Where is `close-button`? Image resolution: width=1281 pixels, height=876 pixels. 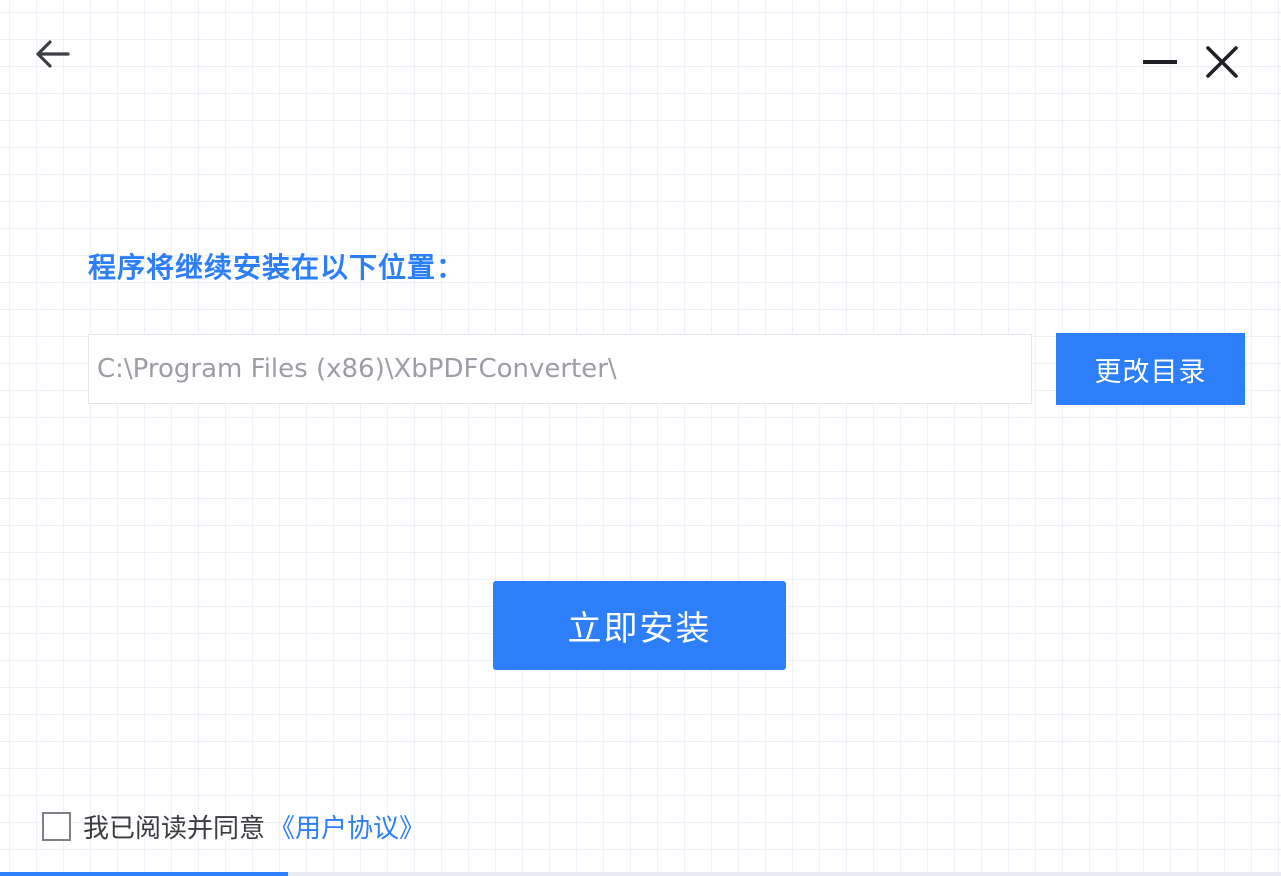 close-button is located at coordinates (1222, 62).